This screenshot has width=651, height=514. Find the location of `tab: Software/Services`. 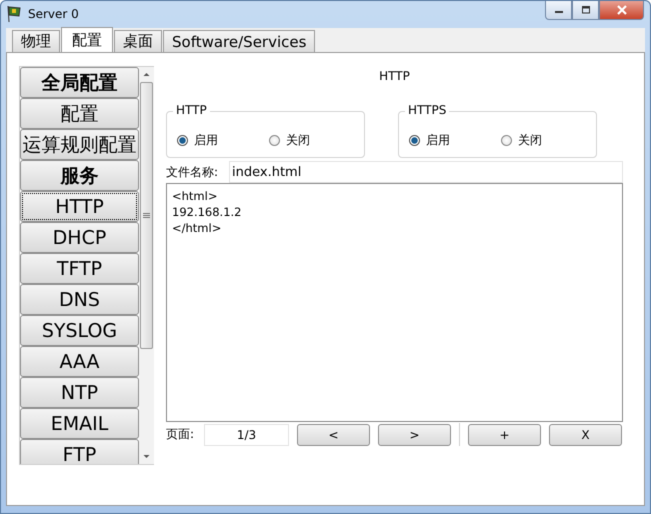

tab: Software/Services is located at coordinates (239, 41).